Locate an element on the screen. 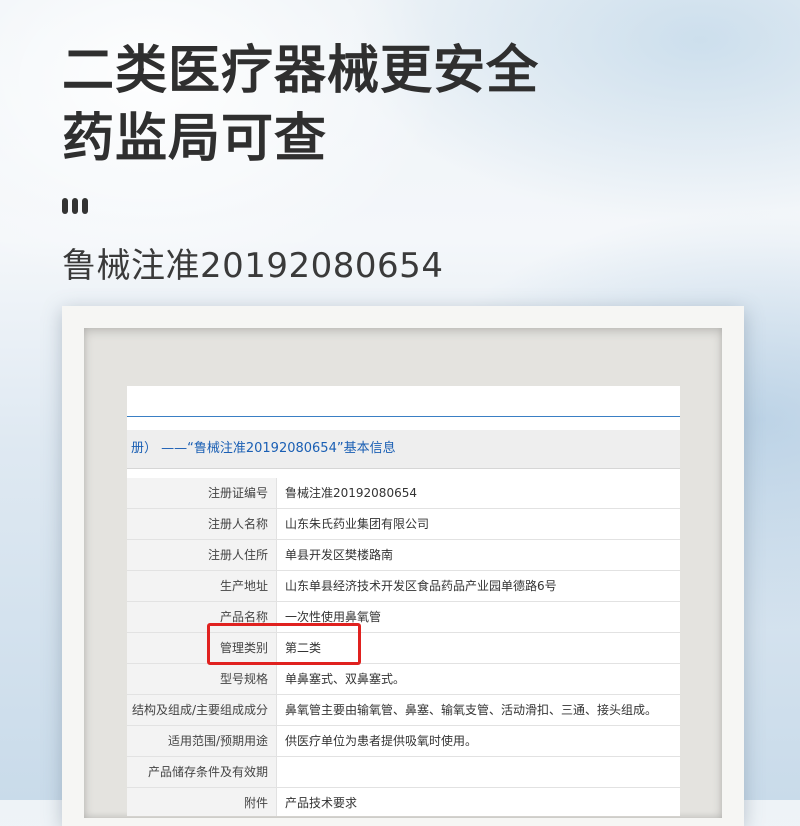 This screenshot has width=800, height=826. row-value: 鲁械注准20192080654 is located at coordinates (351, 493).